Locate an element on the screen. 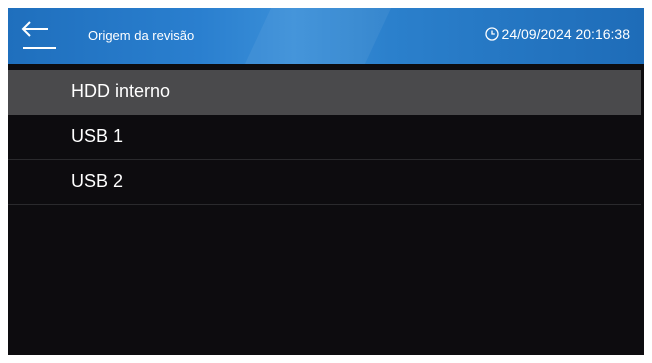 This screenshot has height=363, width=652. list-item-label: HDD interno is located at coordinates (121, 91).